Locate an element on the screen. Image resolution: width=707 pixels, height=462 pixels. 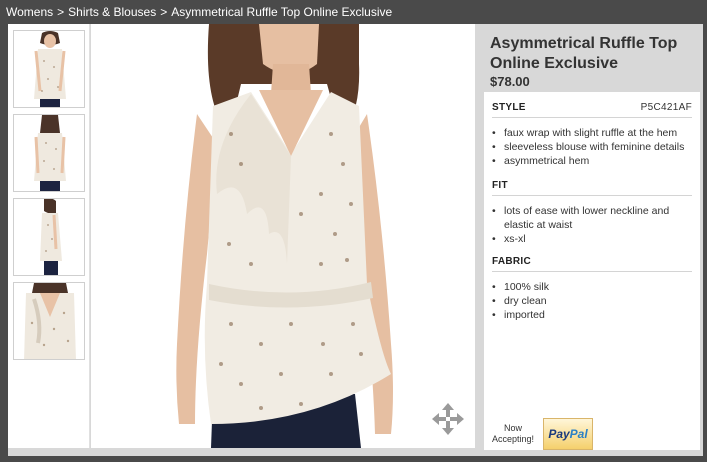
thumbnail-side is located at coordinates (49, 237).